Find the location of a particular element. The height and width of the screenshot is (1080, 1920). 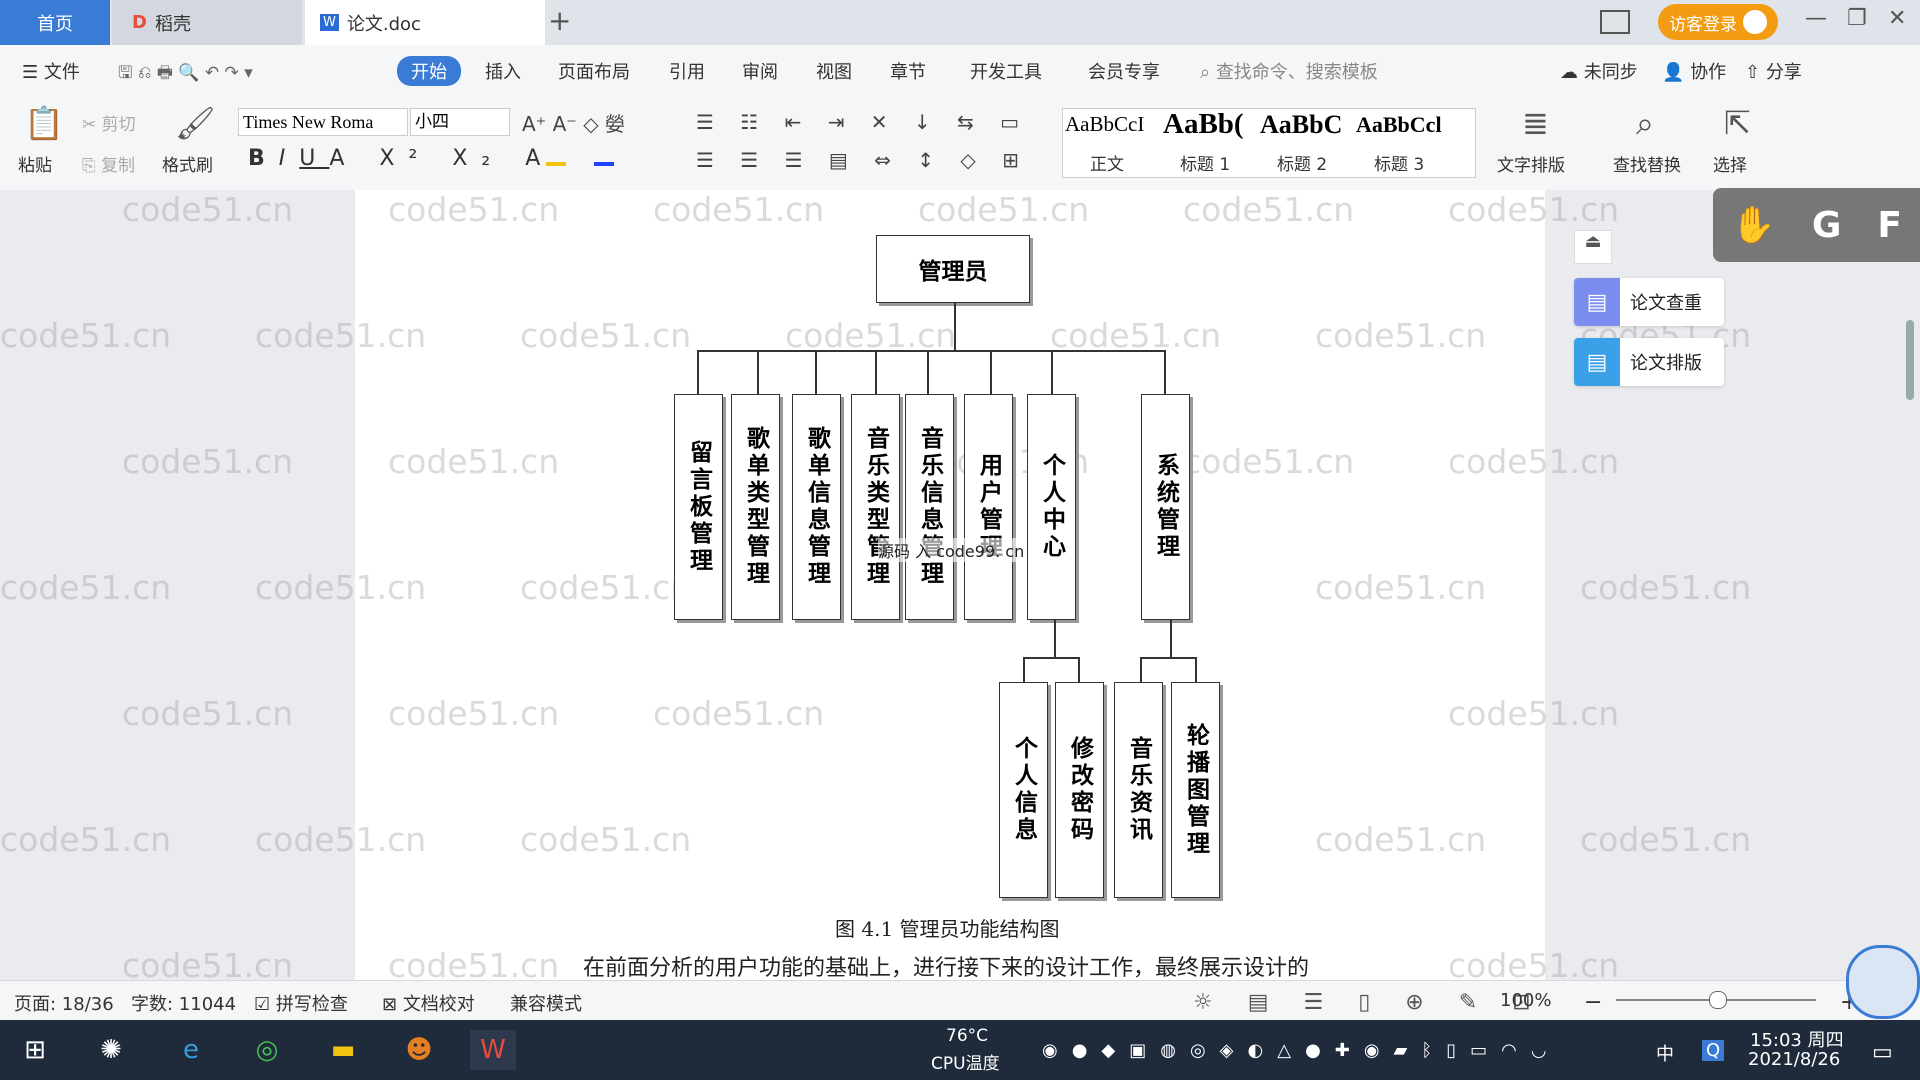

sync-button: ☁ 未同步 is located at coordinates (1599, 71).